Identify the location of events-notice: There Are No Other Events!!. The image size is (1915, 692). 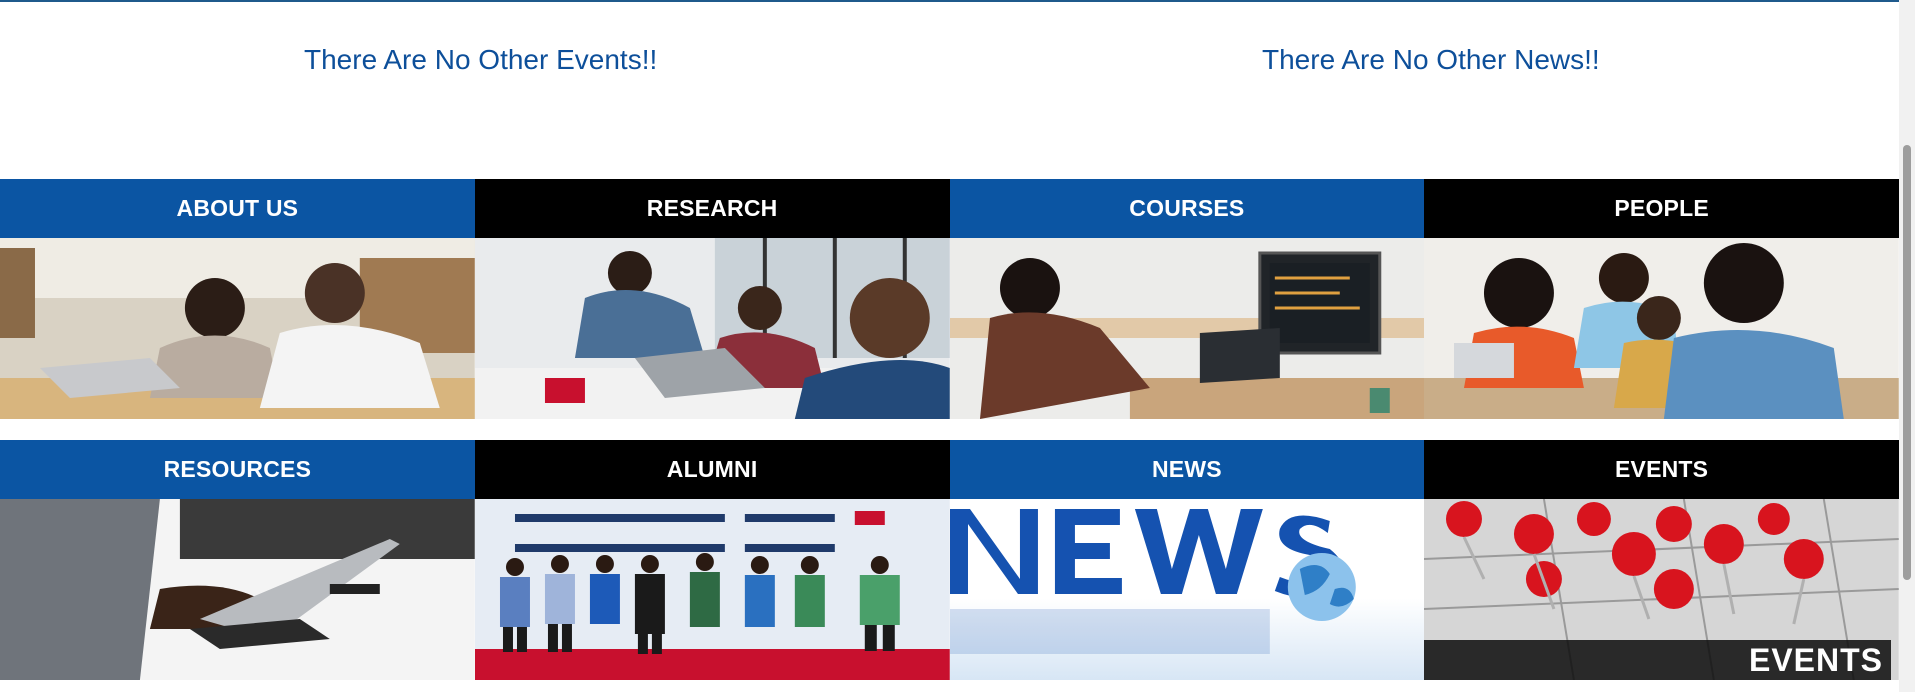
(481, 59).